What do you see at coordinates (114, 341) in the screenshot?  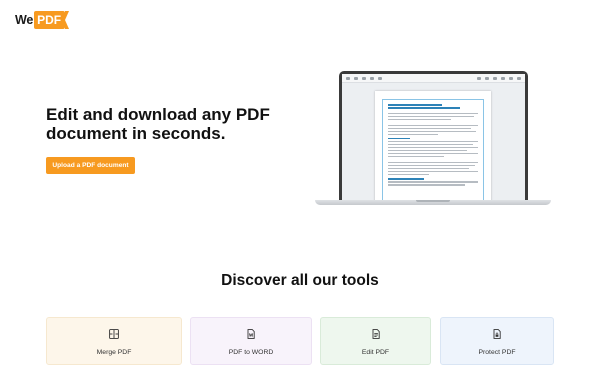 I see `tool-card-merge-pdf: Merge PDF` at bounding box center [114, 341].